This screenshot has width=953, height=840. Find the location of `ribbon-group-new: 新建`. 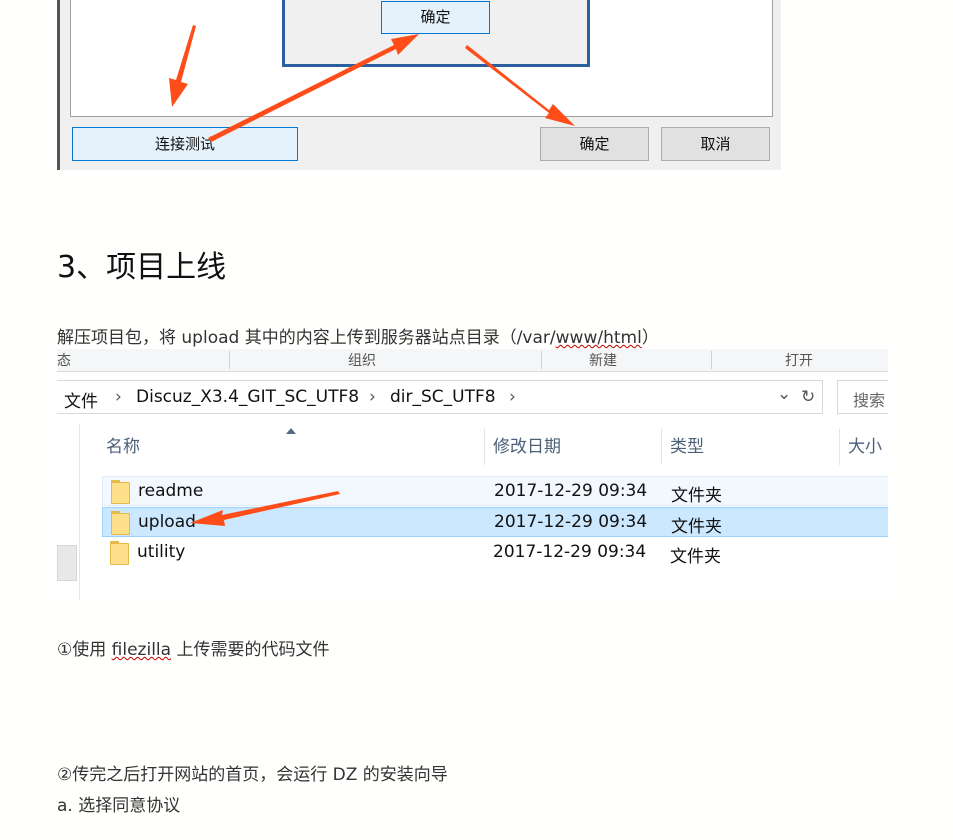

ribbon-group-new: 新建 is located at coordinates (603, 360).